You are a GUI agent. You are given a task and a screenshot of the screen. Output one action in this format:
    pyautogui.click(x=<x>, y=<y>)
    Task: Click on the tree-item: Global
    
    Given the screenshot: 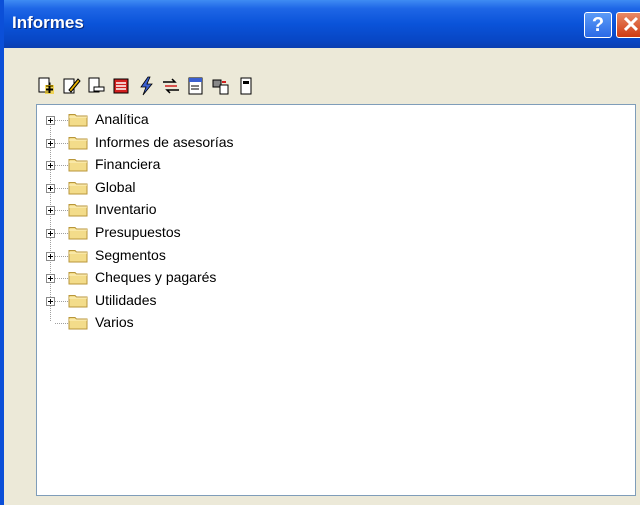 What is the action you would take?
    pyautogui.click(x=317, y=188)
    